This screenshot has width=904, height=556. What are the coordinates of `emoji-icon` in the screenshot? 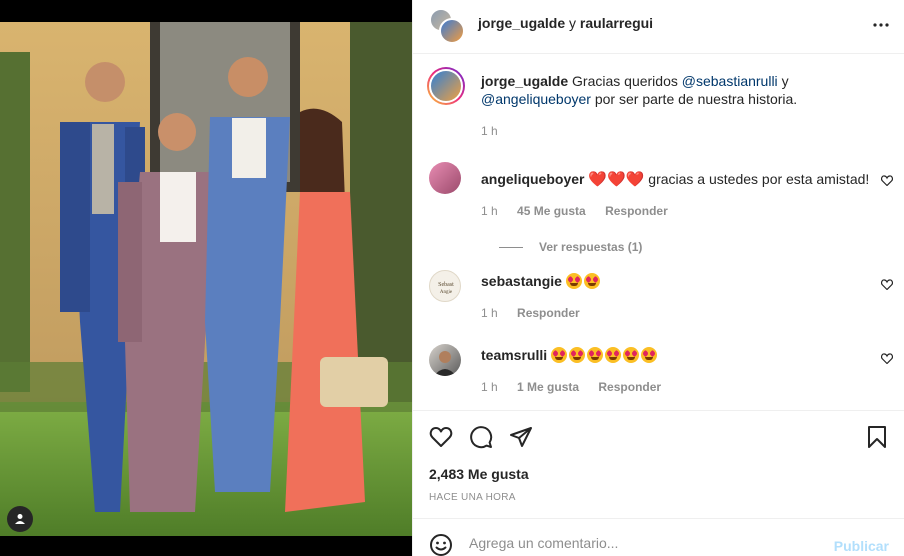 It's located at (441, 544).